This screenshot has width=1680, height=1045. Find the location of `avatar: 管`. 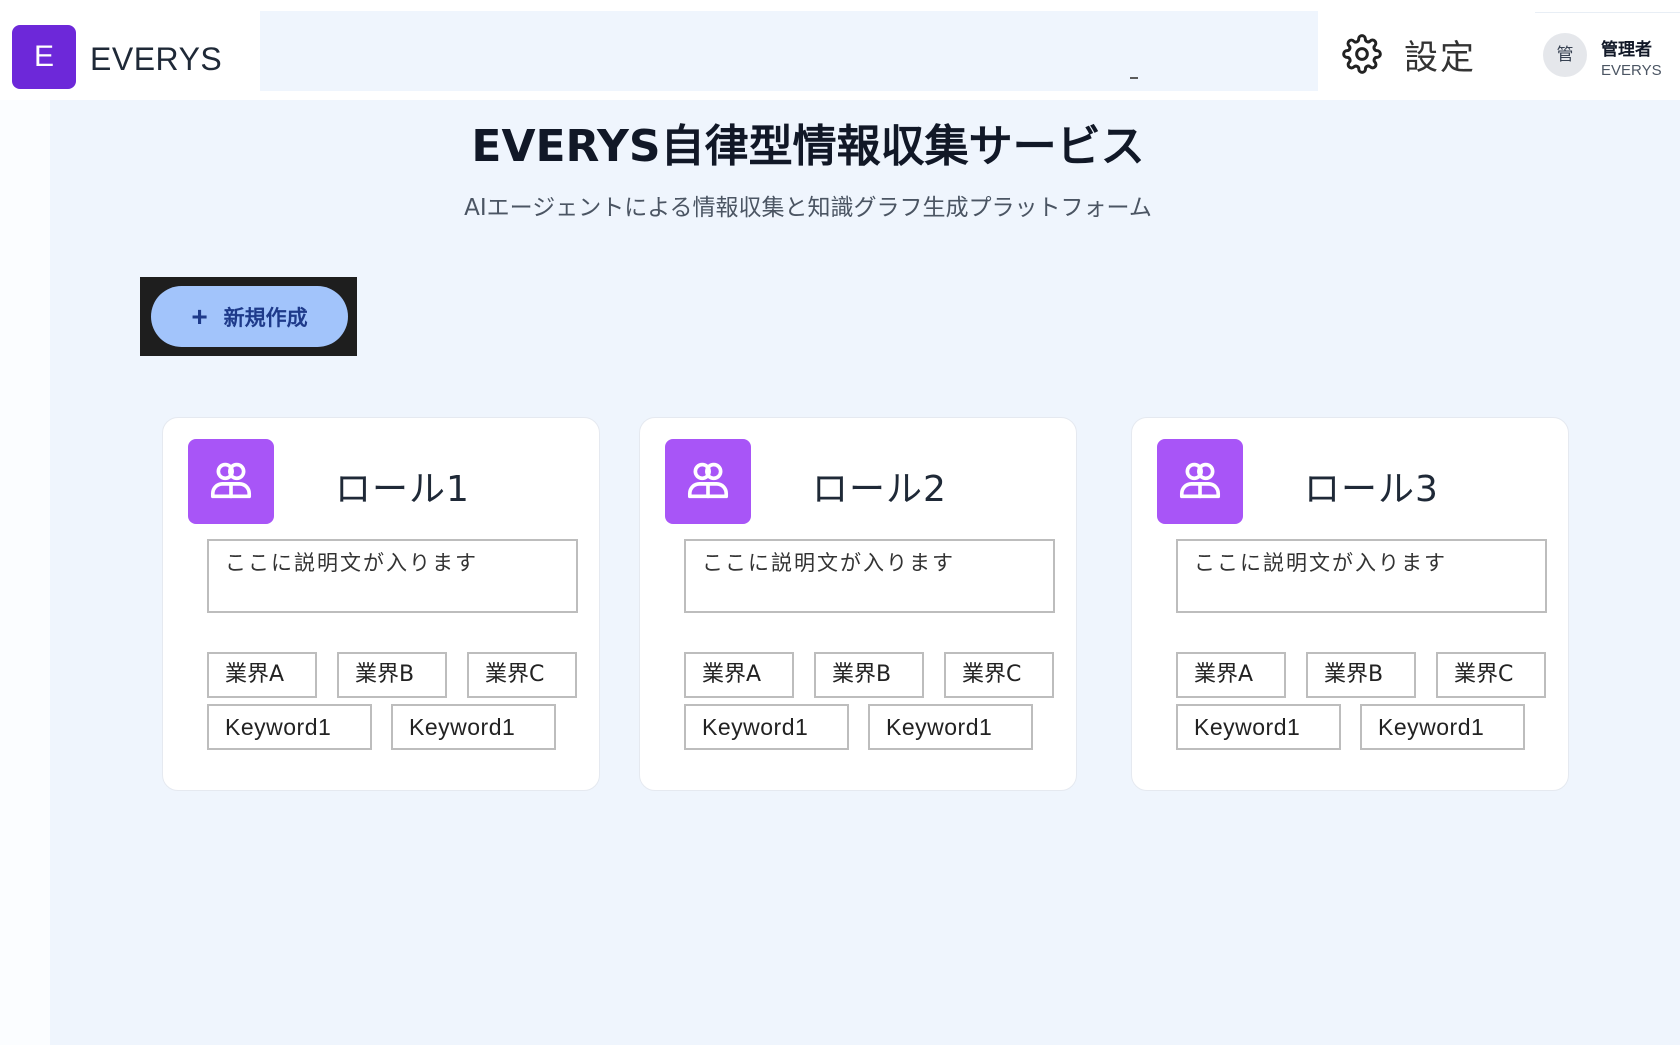

avatar: 管 is located at coordinates (1565, 55).